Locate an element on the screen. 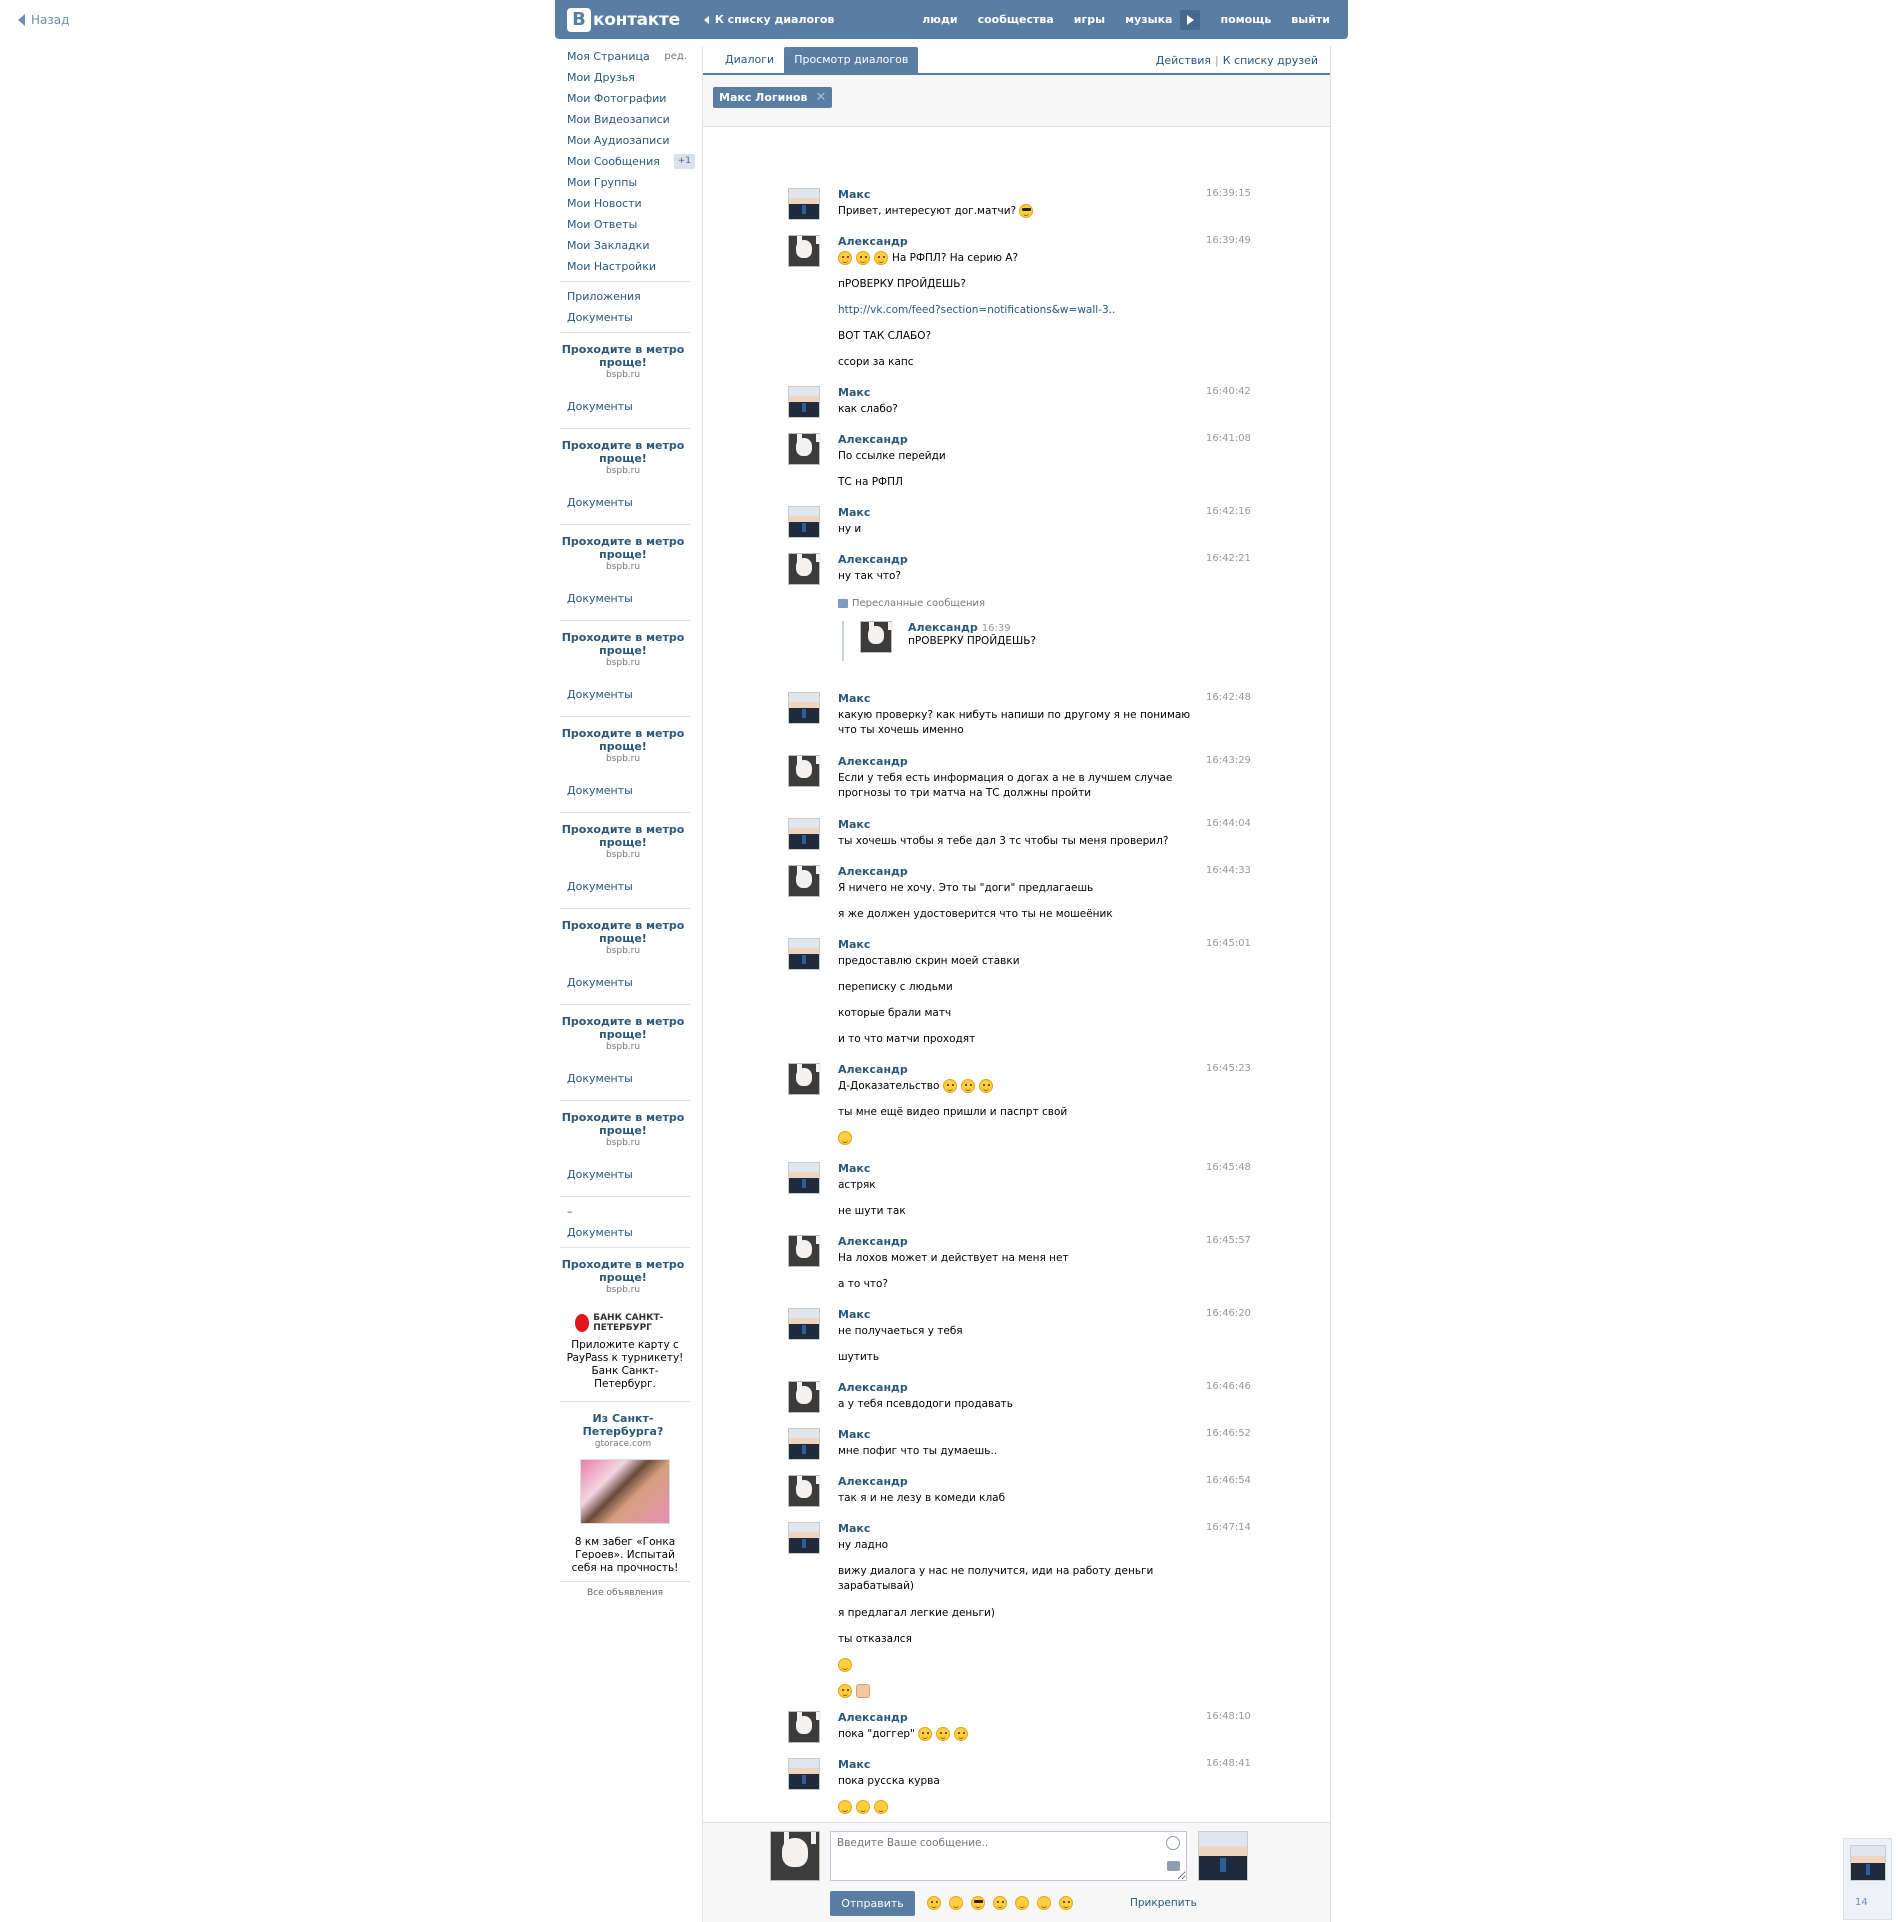  nav-logout: выйти is located at coordinates (1310, 19).